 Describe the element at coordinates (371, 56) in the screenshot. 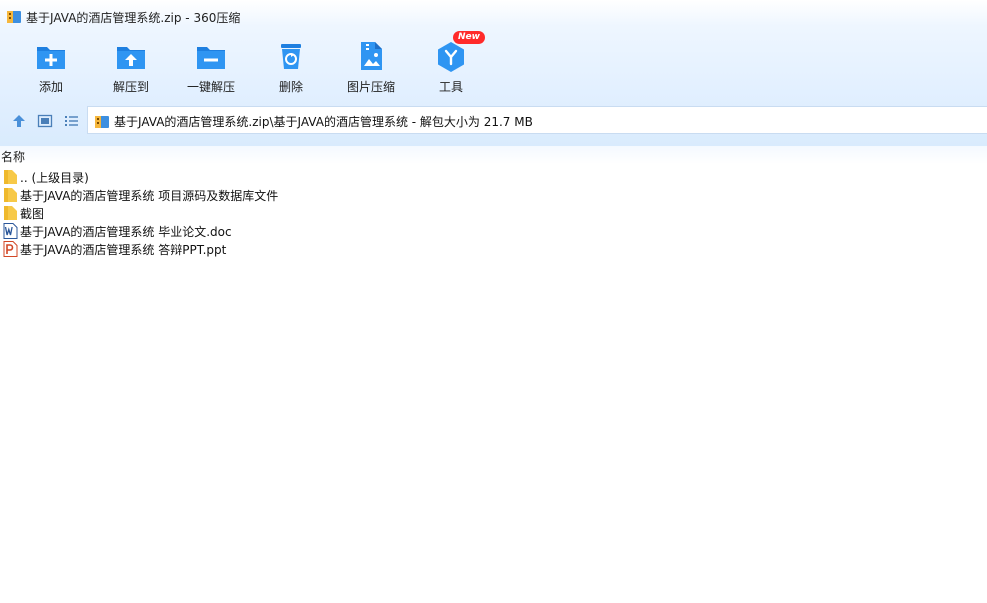

I see `image-compress-icon` at that location.